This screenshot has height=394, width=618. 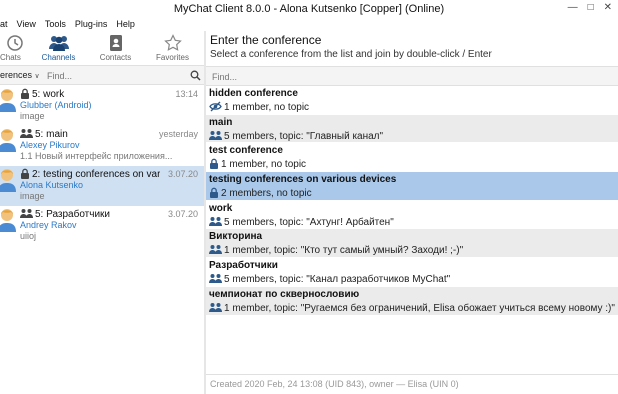 I want to click on minimize-button: —, so click(x=573, y=8).